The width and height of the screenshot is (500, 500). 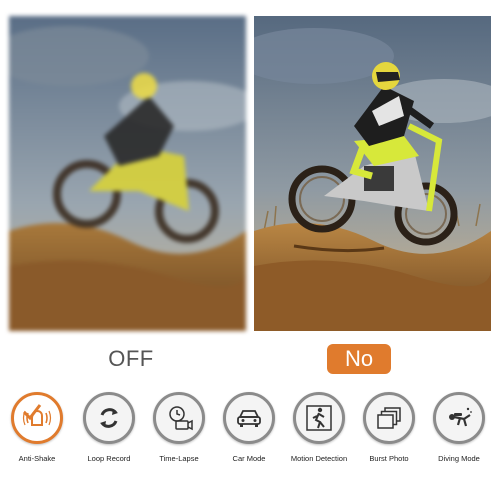 What do you see at coordinates (389, 458) in the screenshot?
I see `feature-label: Burst Photo` at bounding box center [389, 458].